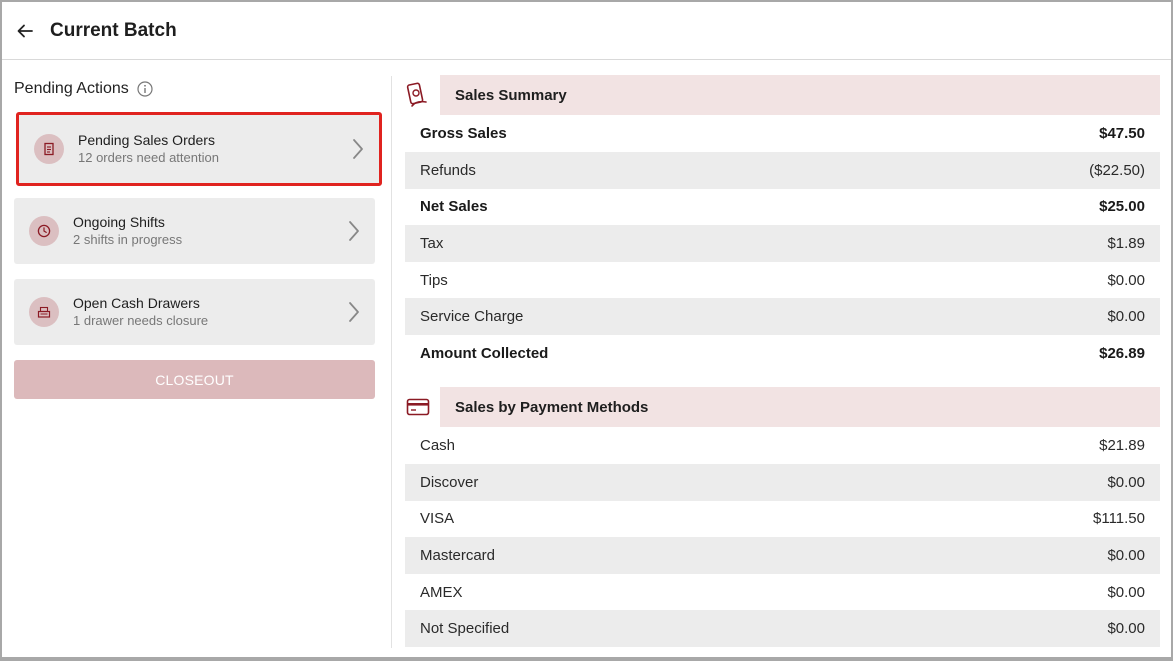 This screenshot has width=1173, height=661. Describe the element at coordinates (441, 592) in the screenshot. I see `row-label: AMEX` at that location.